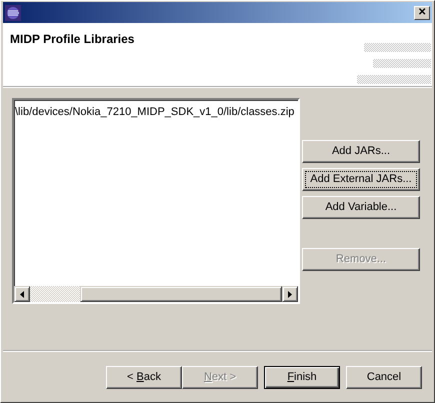 The height and width of the screenshot is (403, 435). Describe the element at coordinates (22, 294) in the screenshot. I see `scroll-left-icon` at that location.